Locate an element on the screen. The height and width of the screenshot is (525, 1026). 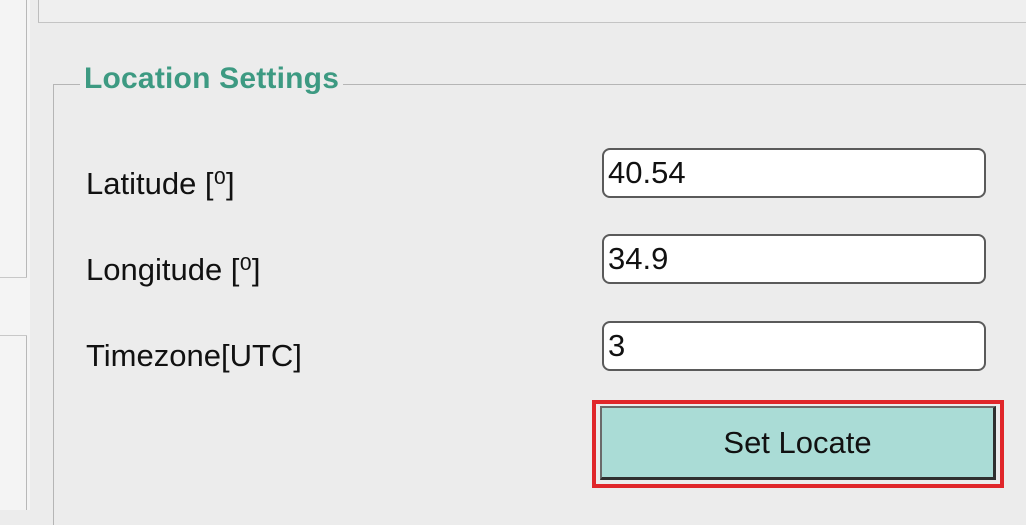
longitude-input is located at coordinates (794, 259).